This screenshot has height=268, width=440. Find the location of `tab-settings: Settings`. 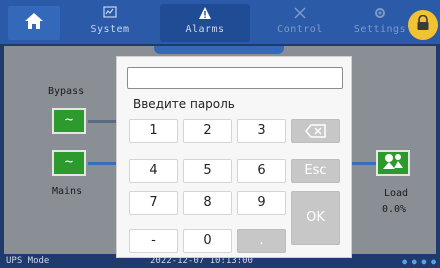

tab-settings: Settings is located at coordinates (380, 23).